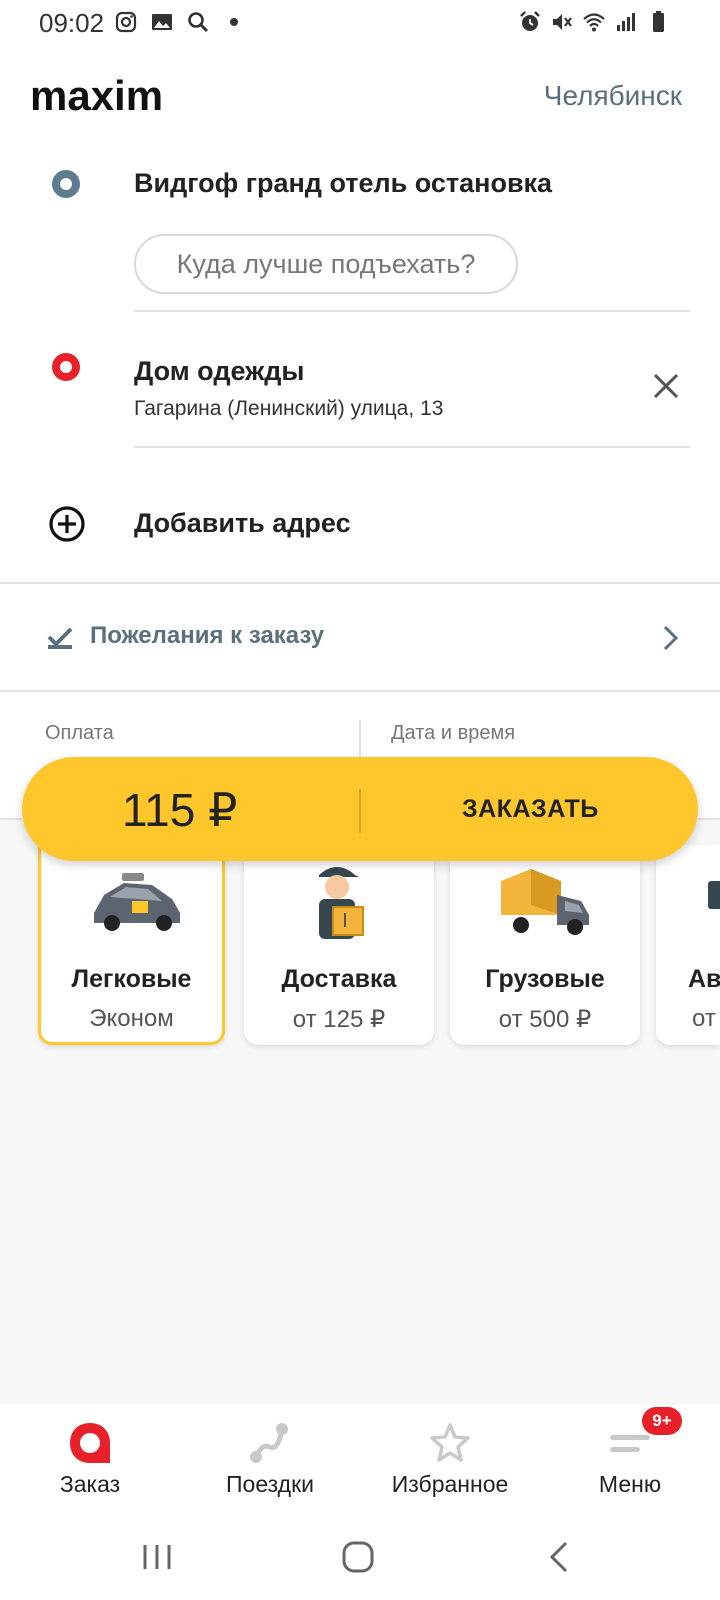 This screenshot has width=720, height=1600. Describe the element at coordinates (530, 809) in the screenshot. I see `order-button: ЗАКАЗАТЬ` at that location.